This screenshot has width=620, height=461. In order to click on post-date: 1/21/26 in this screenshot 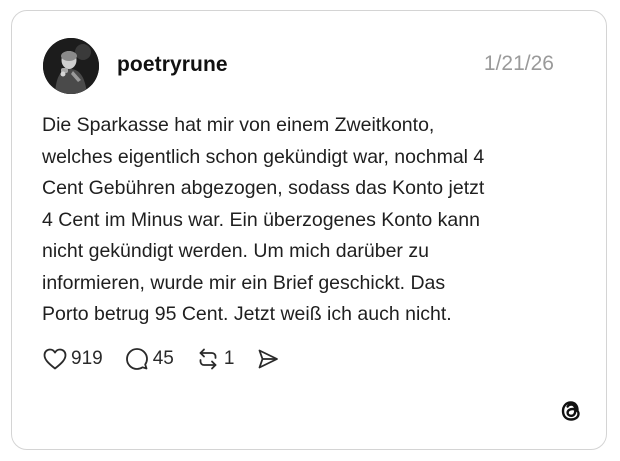, I will do `click(518, 63)`.